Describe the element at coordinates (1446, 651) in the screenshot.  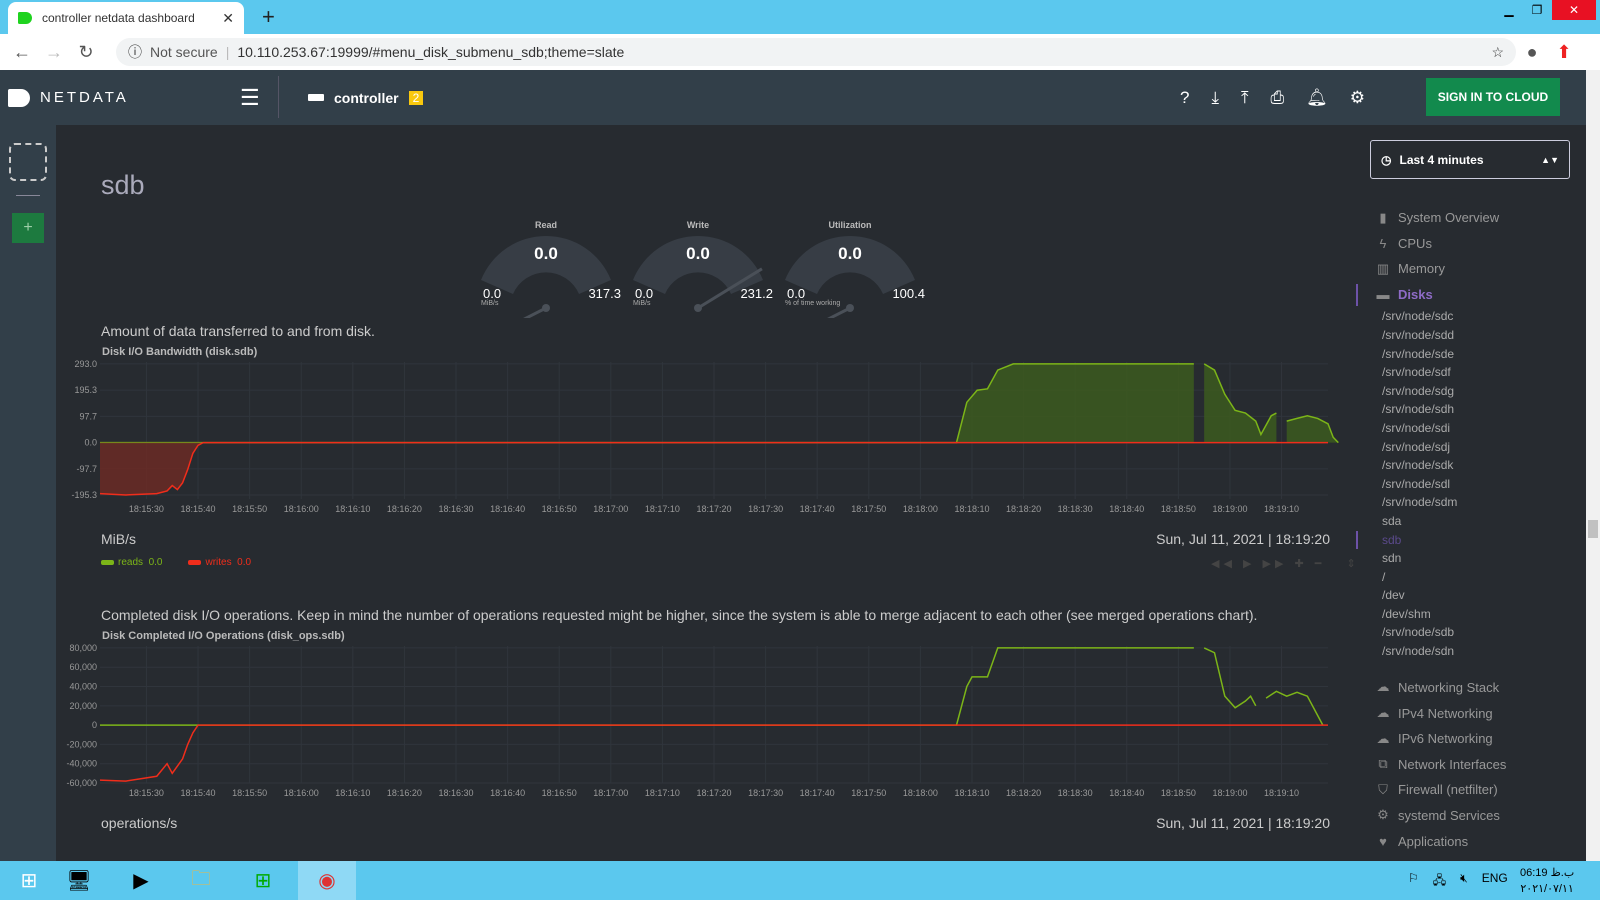
I see `submenu-item: /srv/node/sdn` at that location.